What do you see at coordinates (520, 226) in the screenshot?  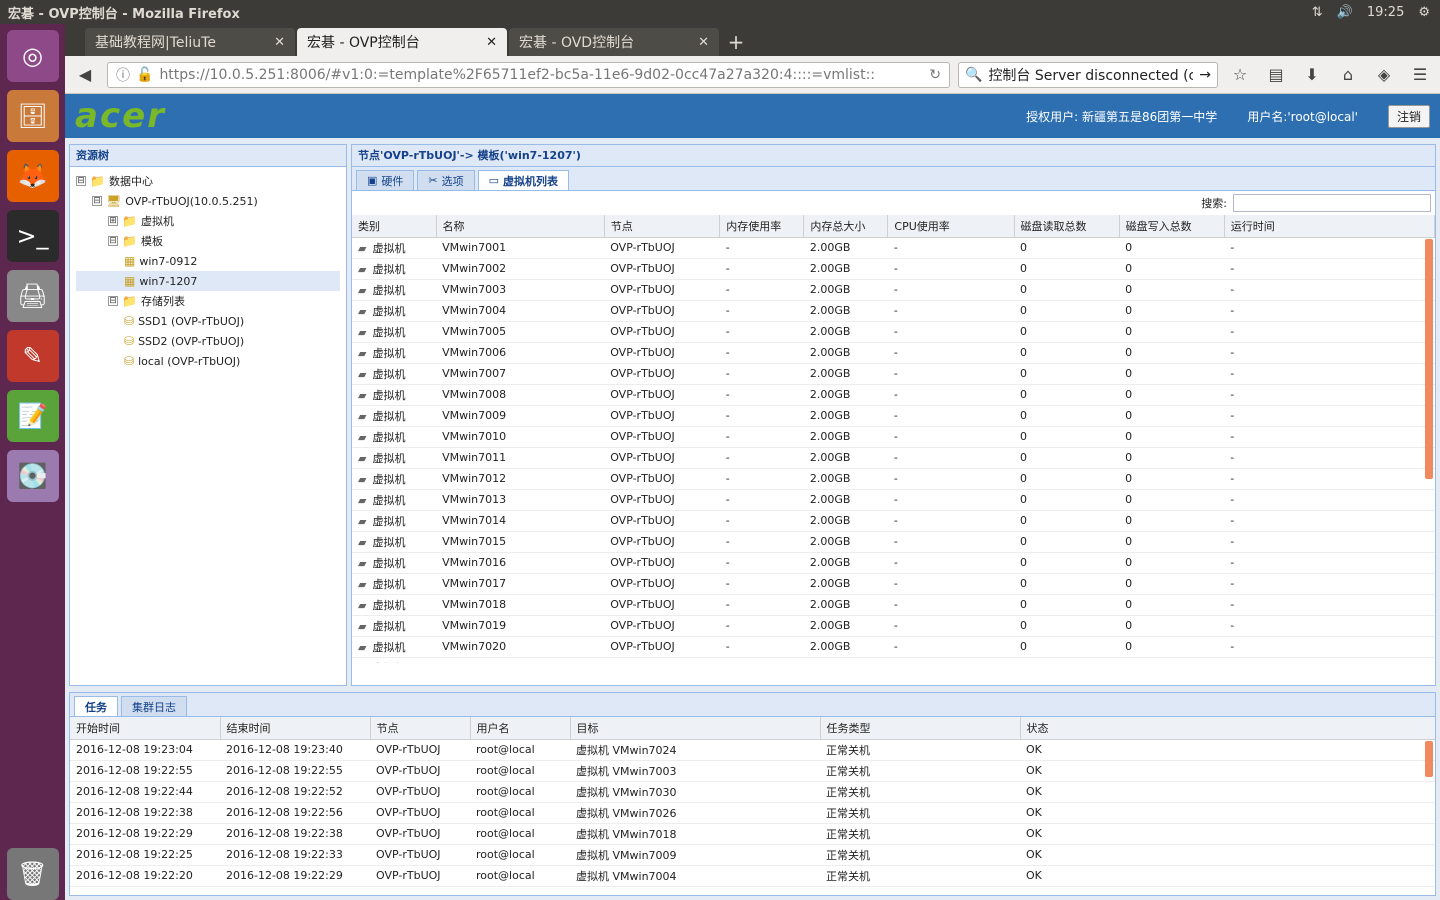 I see `column-header: 名称` at bounding box center [520, 226].